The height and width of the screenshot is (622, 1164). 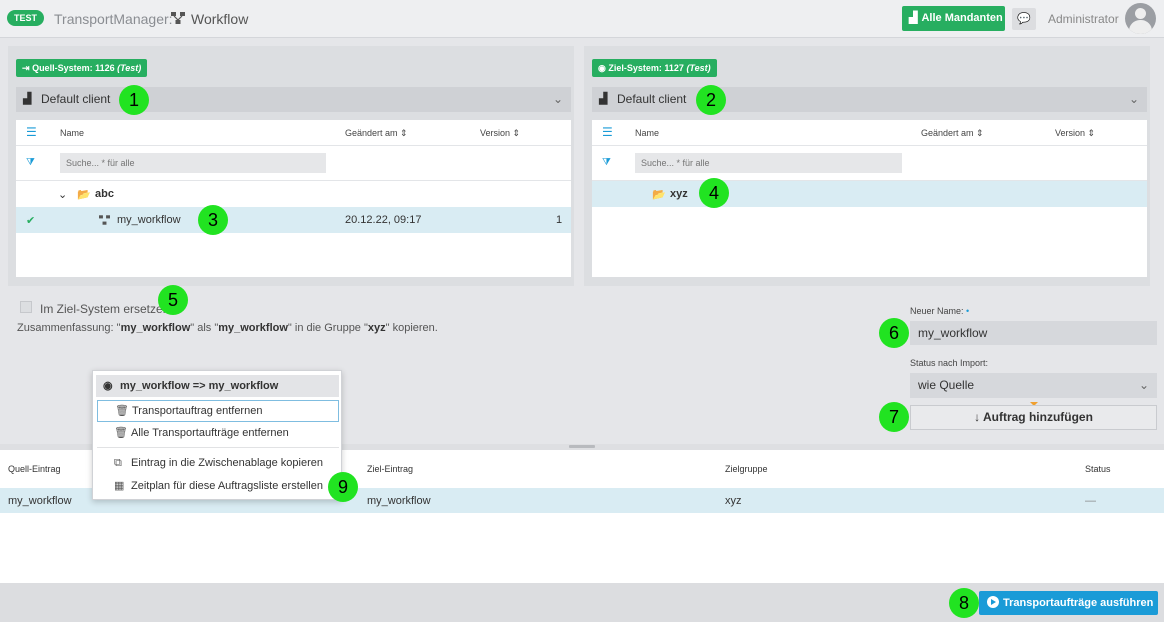 I want to click on source-client-value: Default client, so click(x=76, y=99).